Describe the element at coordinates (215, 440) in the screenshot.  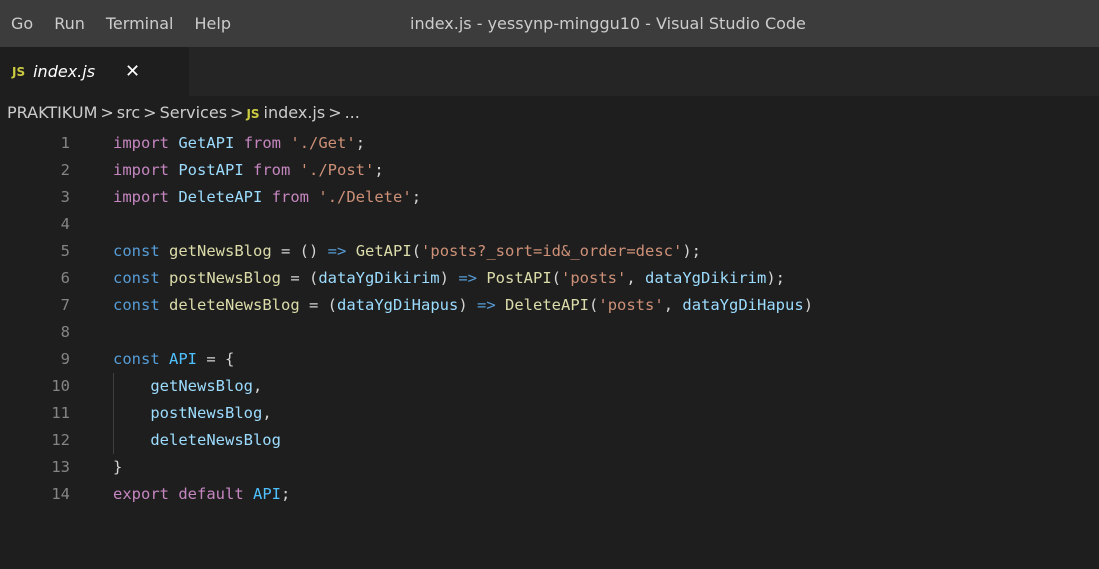
I see `code-token: deleteNewsBlog` at that location.